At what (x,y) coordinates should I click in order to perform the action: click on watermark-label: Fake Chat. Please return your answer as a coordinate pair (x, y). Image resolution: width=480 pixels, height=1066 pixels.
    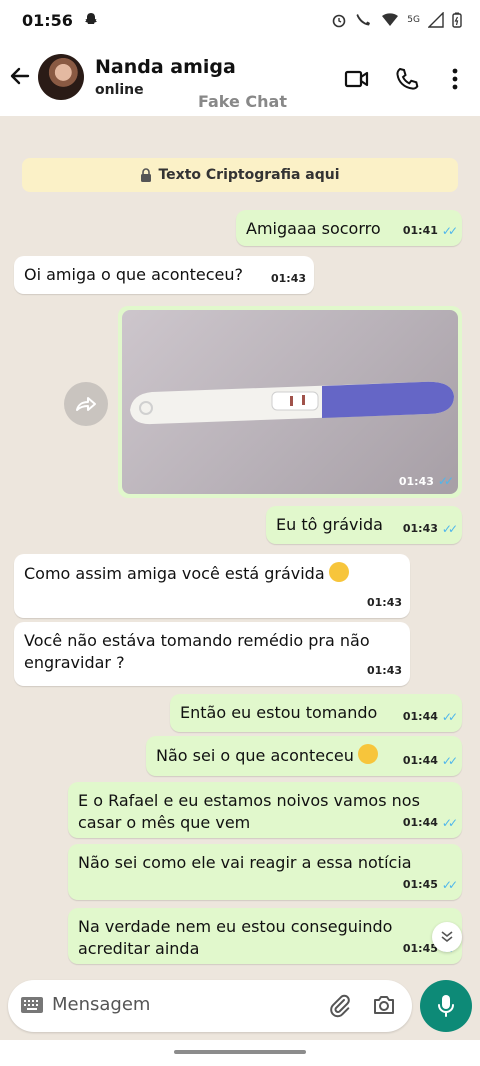
    Looking at the image, I should click on (242, 101).